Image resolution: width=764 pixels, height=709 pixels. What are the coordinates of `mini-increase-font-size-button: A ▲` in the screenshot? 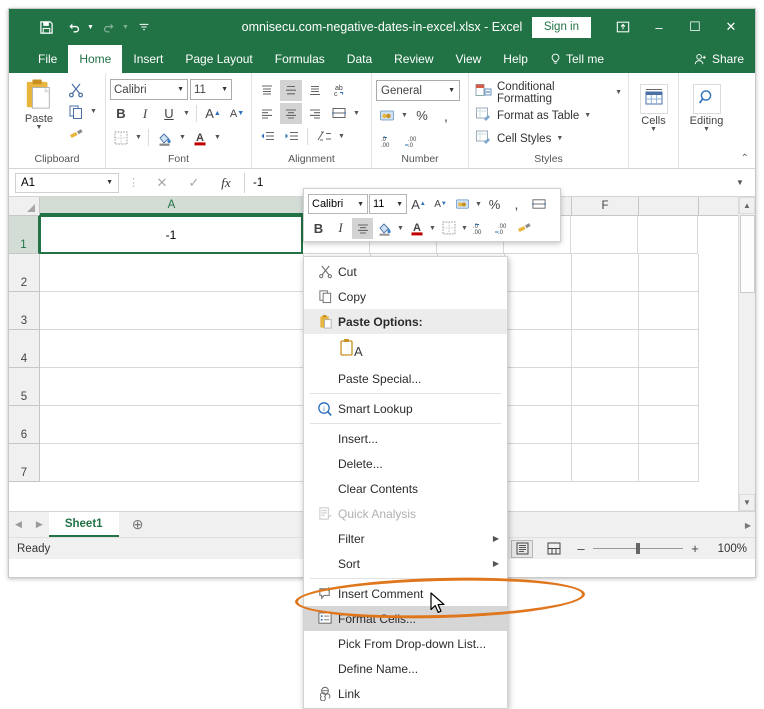 It's located at (418, 204).